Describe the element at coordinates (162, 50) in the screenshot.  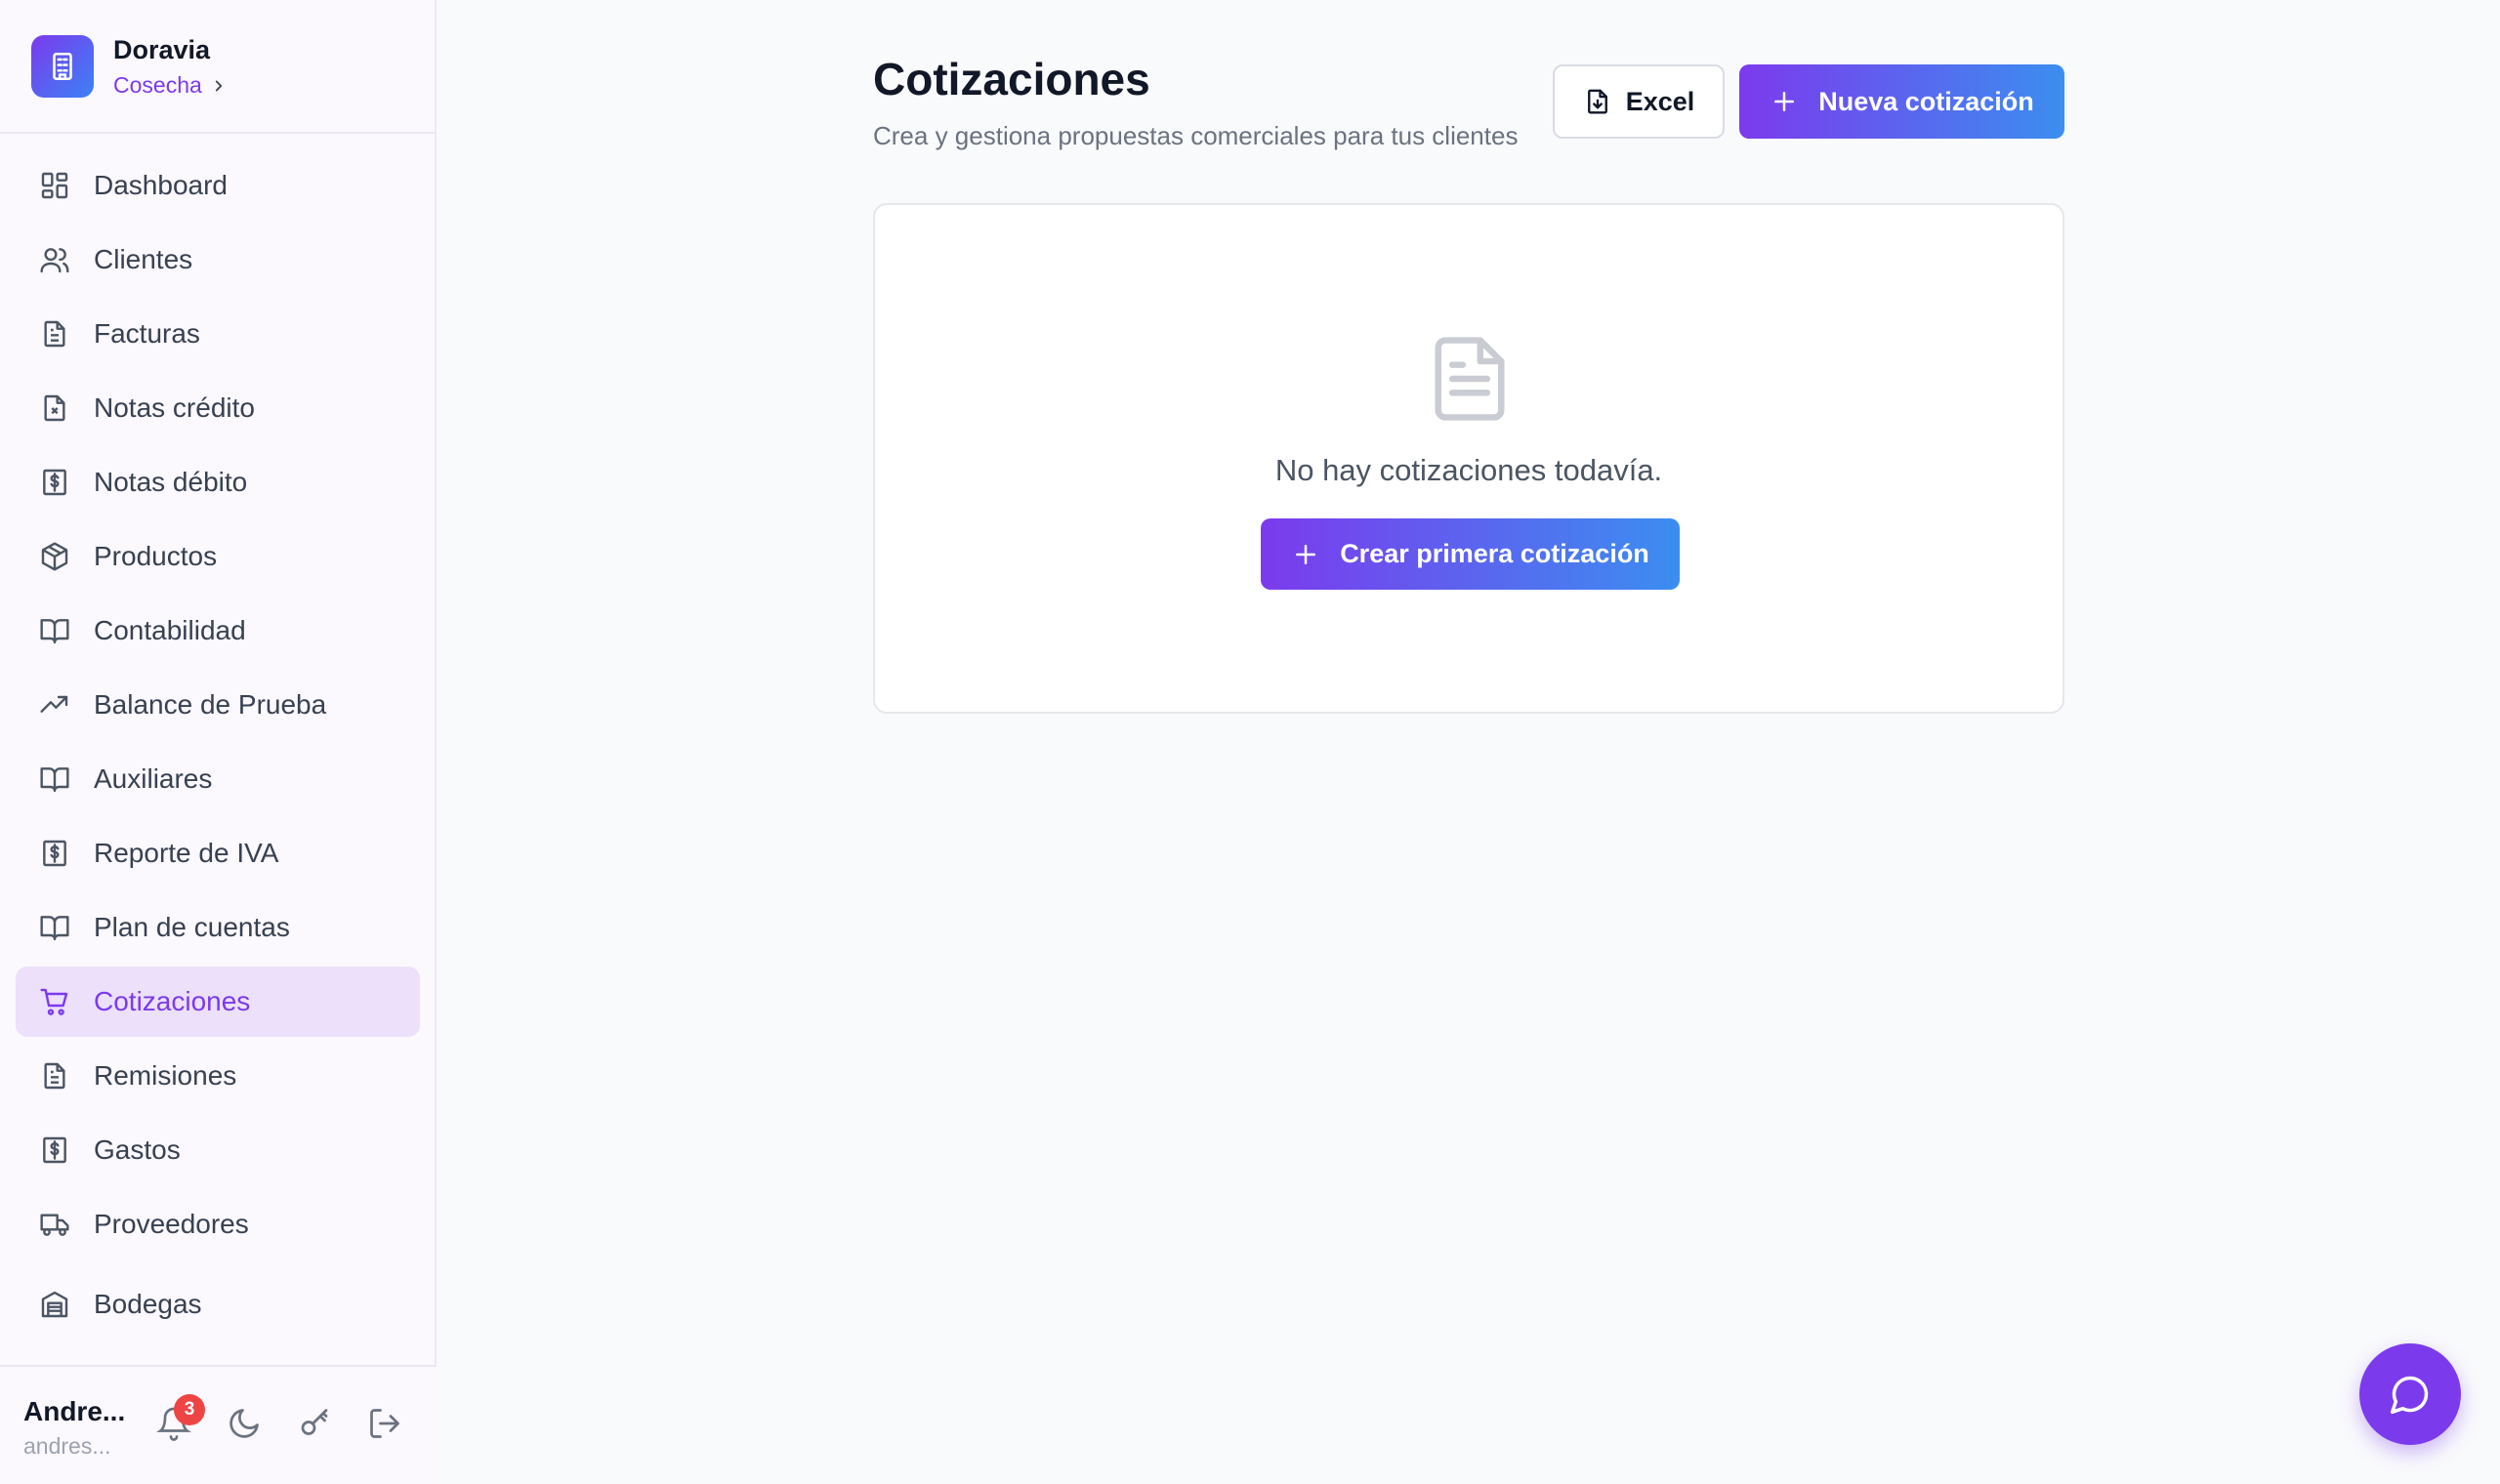
I see `brand-name: Doravia` at that location.